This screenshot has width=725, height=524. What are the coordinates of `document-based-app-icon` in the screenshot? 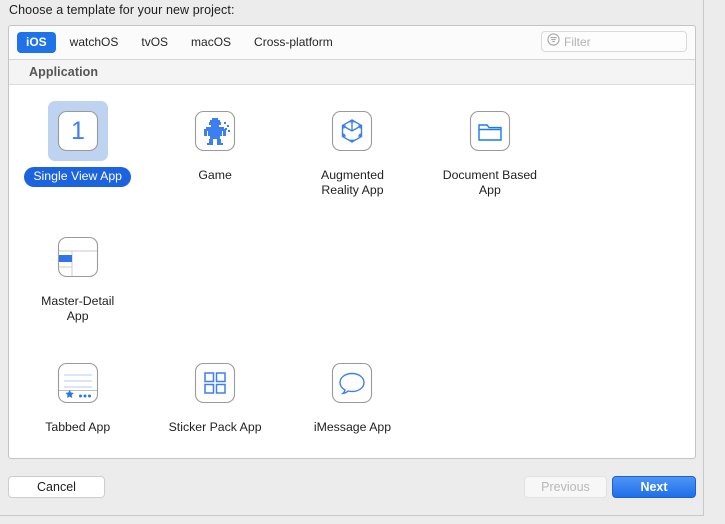 It's located at (490, 131).